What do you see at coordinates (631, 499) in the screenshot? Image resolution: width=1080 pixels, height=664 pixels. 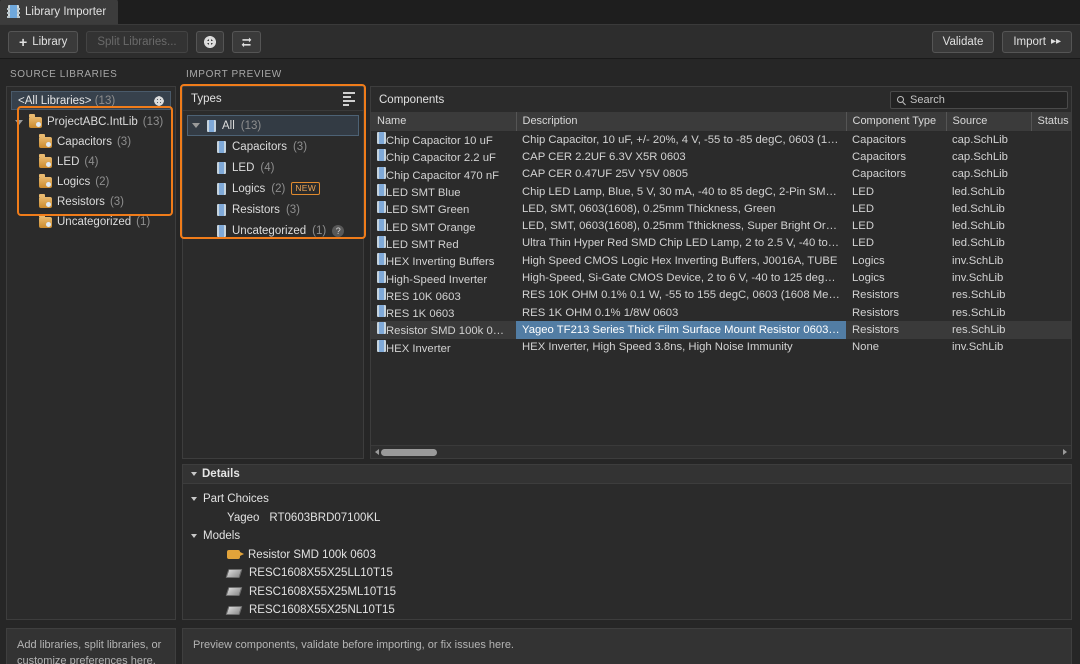 I see `details-part-choices-group: Part Choices` at bounding box center [631, 499].